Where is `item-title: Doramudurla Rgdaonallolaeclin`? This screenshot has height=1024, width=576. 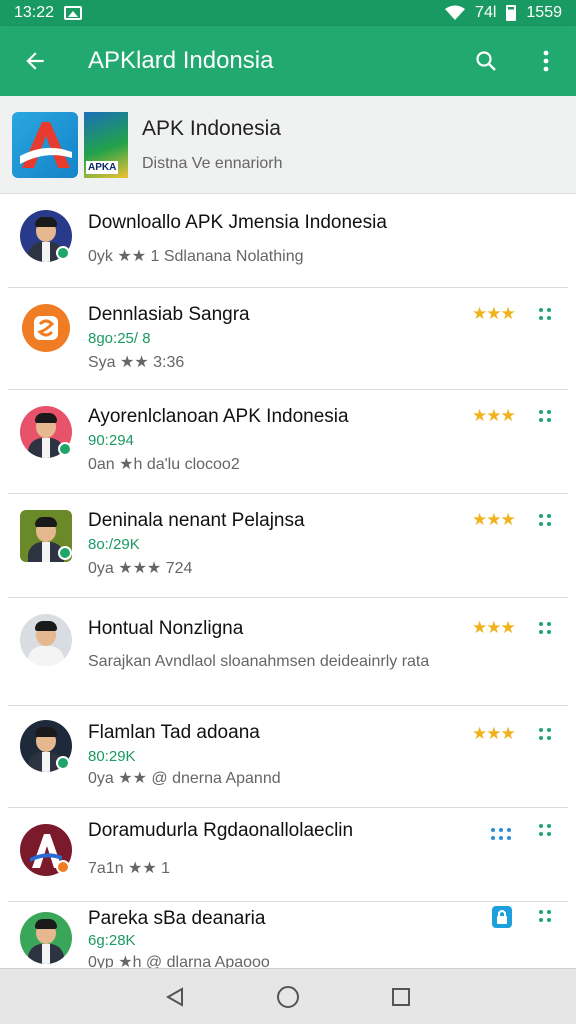 item-title: Doramudurla Rgdaonallolaeclin is located at coordinates (221, 830).